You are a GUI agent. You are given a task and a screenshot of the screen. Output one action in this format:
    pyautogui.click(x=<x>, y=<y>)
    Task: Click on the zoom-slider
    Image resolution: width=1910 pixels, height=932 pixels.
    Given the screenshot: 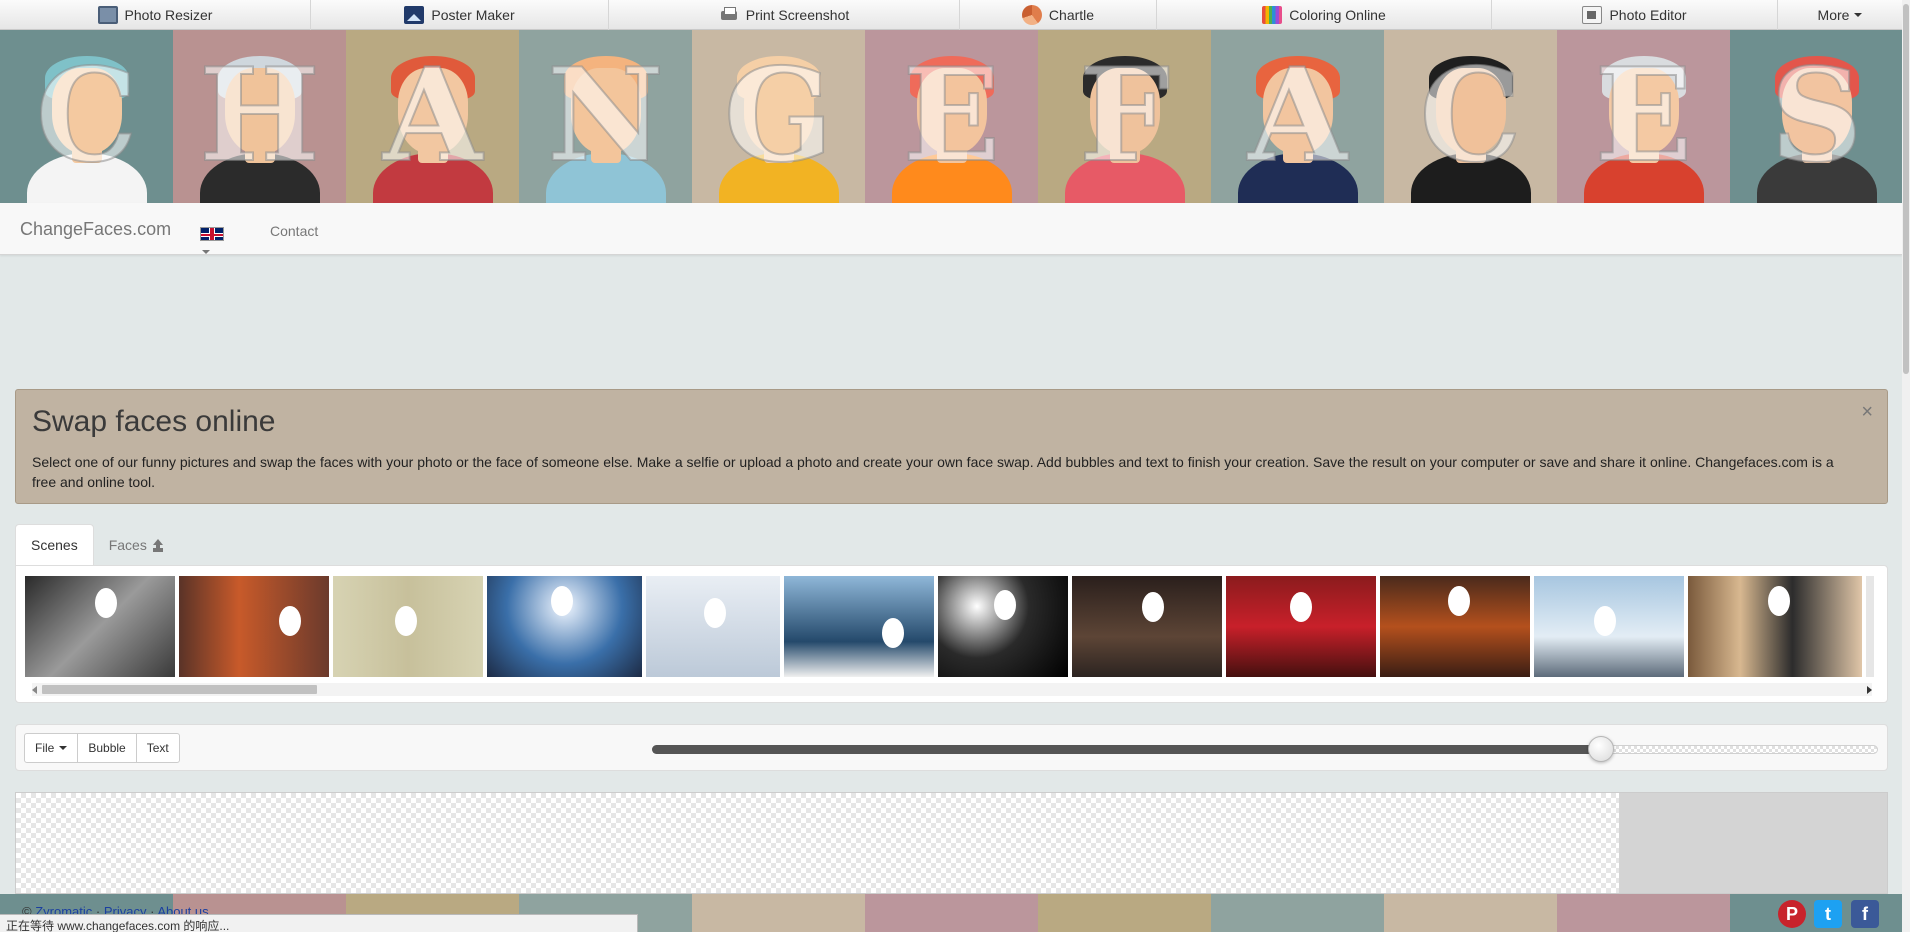 What is the action you would take?
    pyautogui.click(x=1265, y=749)
    